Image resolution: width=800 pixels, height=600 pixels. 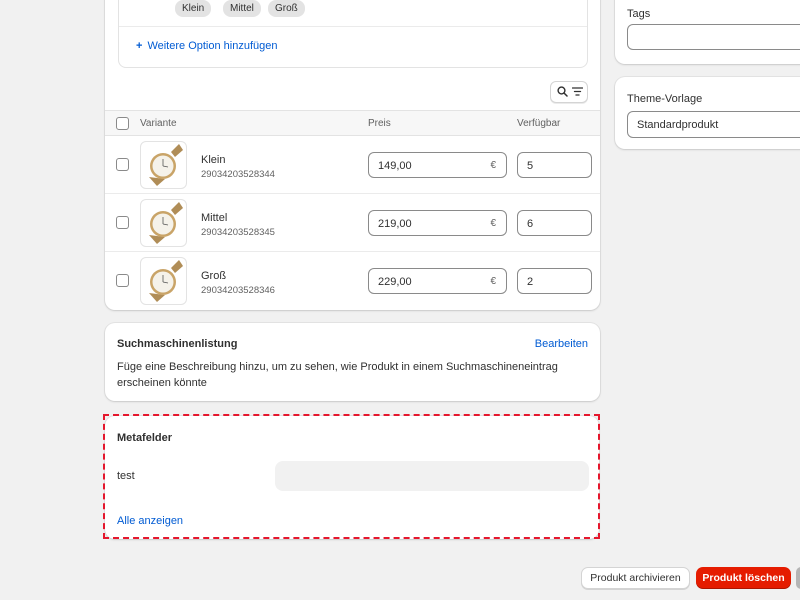 What do you see at coordinates (213, 160) in the screenshot?
I see `variant-name: Klein` at bounding box center [213, 160].